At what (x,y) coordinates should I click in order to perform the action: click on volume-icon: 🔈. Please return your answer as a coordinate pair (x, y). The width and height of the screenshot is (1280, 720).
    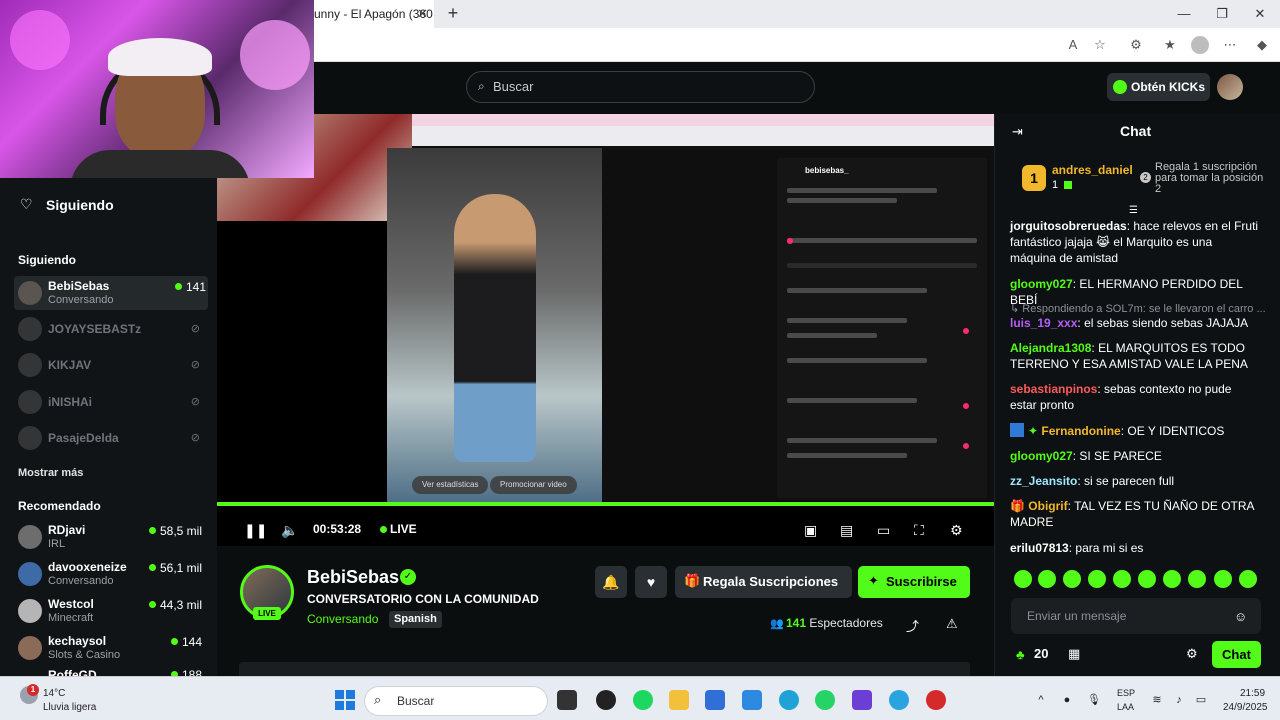
    Looking at the image, I should click on (289, 530).